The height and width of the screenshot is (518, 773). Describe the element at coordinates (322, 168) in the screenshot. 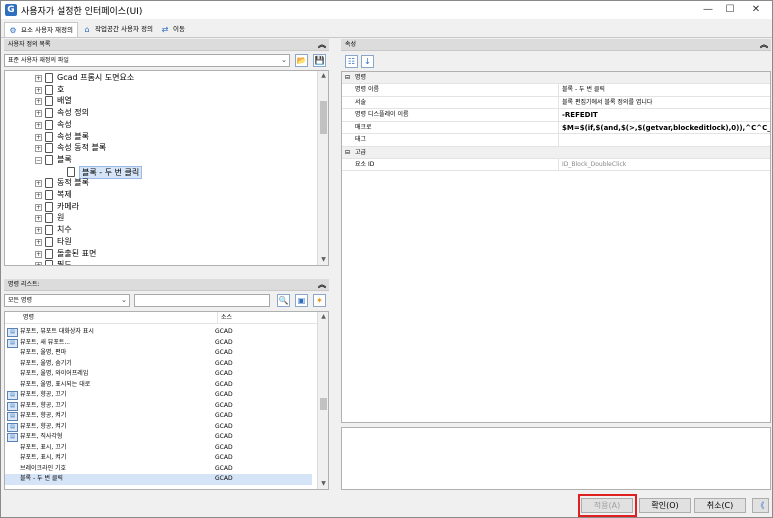

I see `tree-scrollbar: ▲ ▼` at that location.